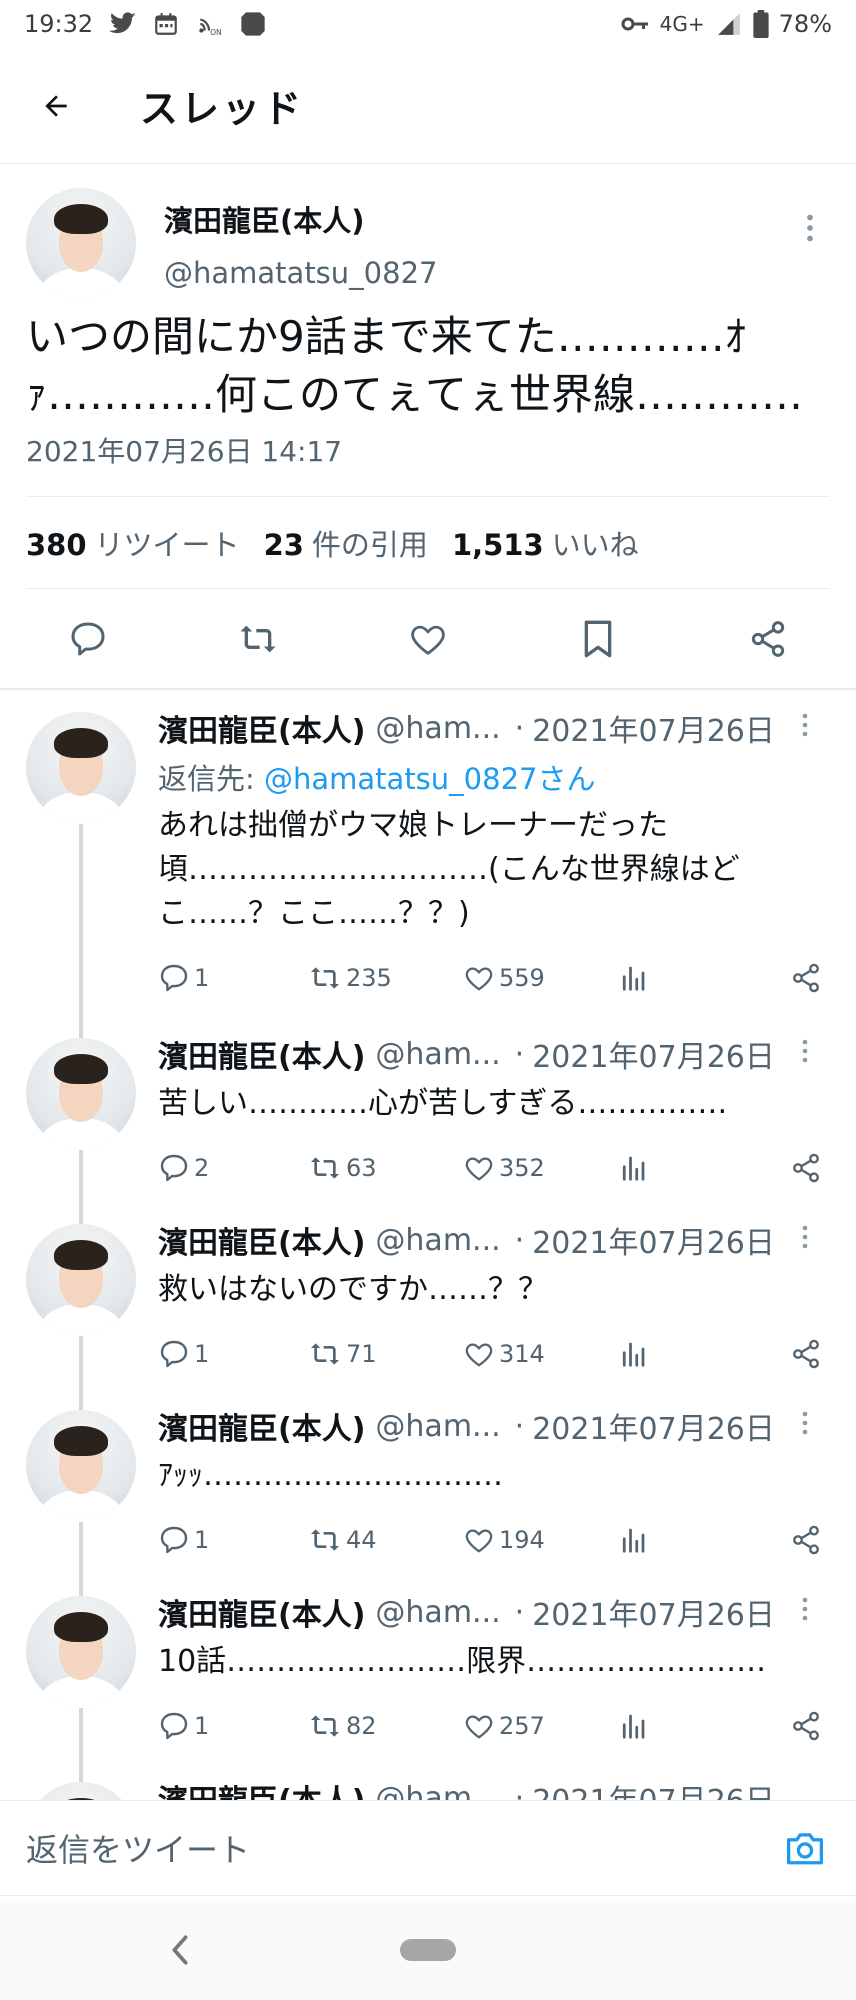 This screenshot has height=2000, width=856. What do you see at coordinates (88, 639) in the screenshot?
I see `reply-button` at bounding box center [88, 639].